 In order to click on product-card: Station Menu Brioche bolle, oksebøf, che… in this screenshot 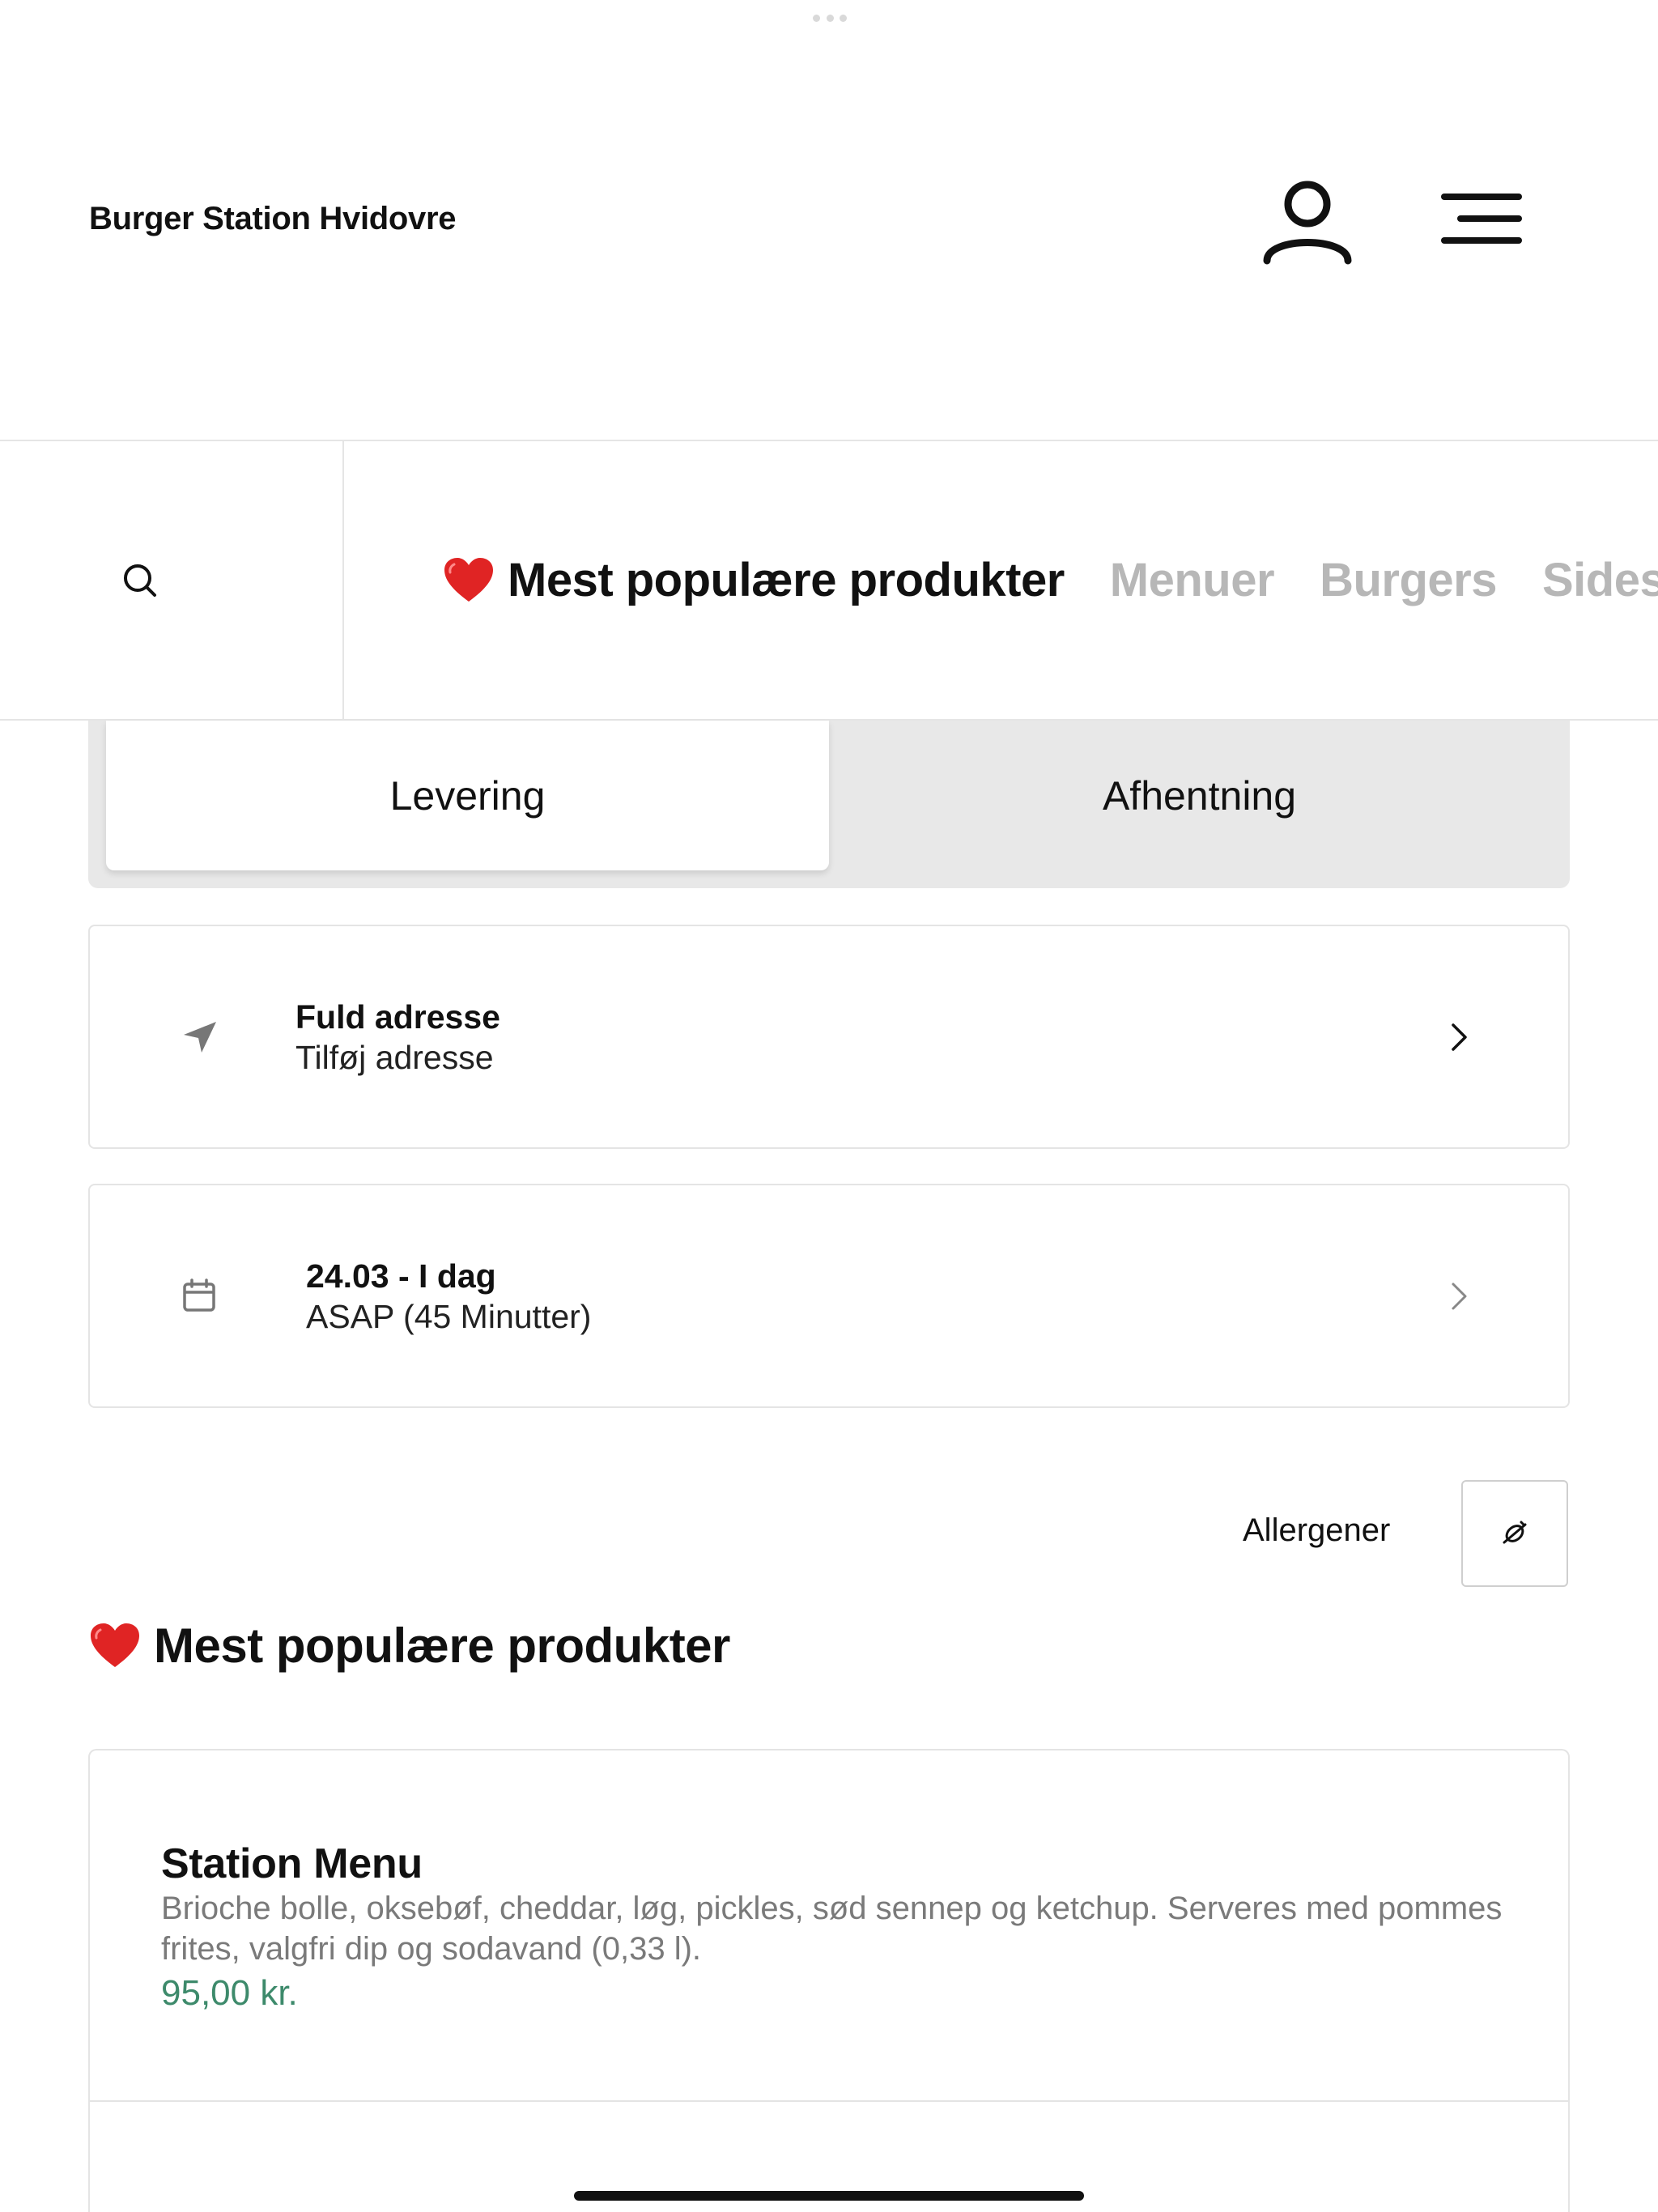, I will do `click(829, 1926)`.